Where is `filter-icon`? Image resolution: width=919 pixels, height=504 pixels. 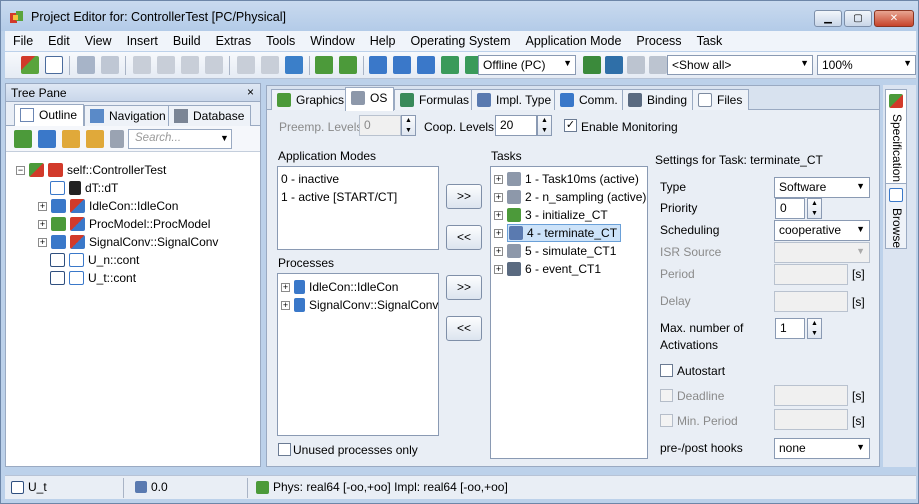 filter-icon is located at coordinates (658, 65).